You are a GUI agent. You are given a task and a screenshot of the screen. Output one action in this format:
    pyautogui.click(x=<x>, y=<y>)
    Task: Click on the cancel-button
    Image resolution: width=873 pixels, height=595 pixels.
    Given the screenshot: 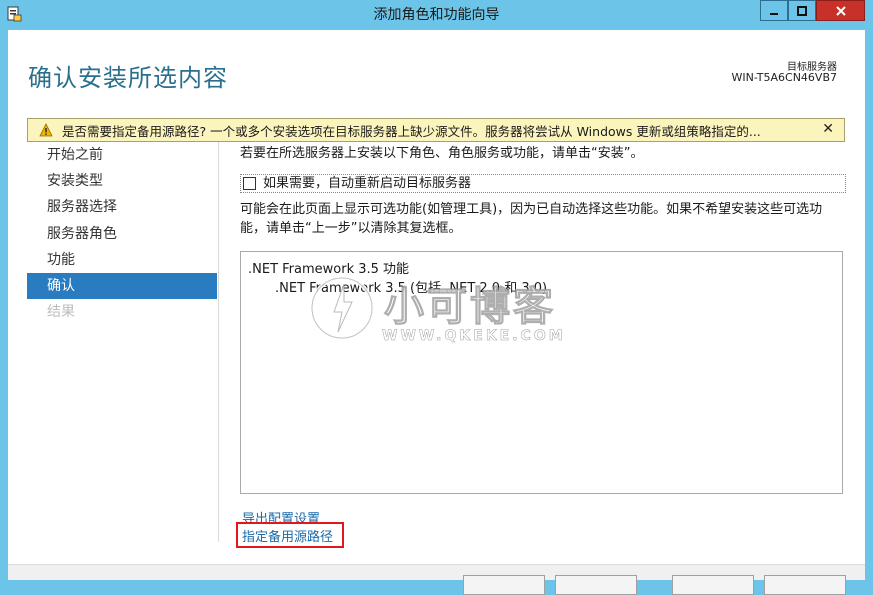 What is the action you would take?
    pyautogui.click(x=805, y=585)
    